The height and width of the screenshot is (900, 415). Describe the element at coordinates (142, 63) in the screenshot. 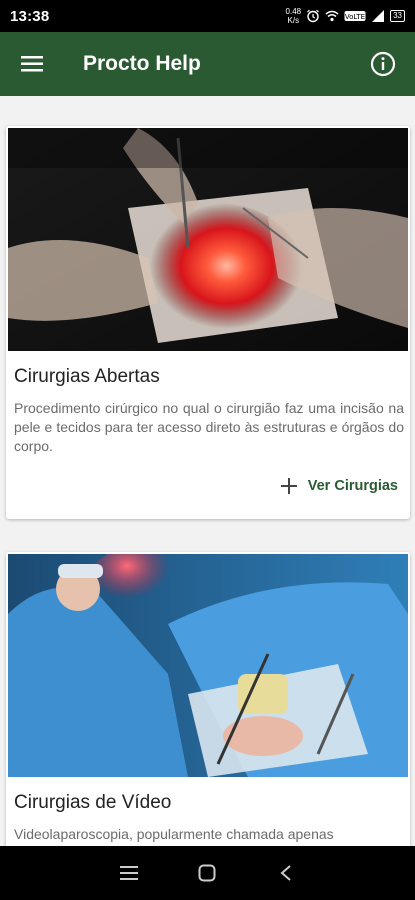

I see `app-title: Procto Help` at that location.